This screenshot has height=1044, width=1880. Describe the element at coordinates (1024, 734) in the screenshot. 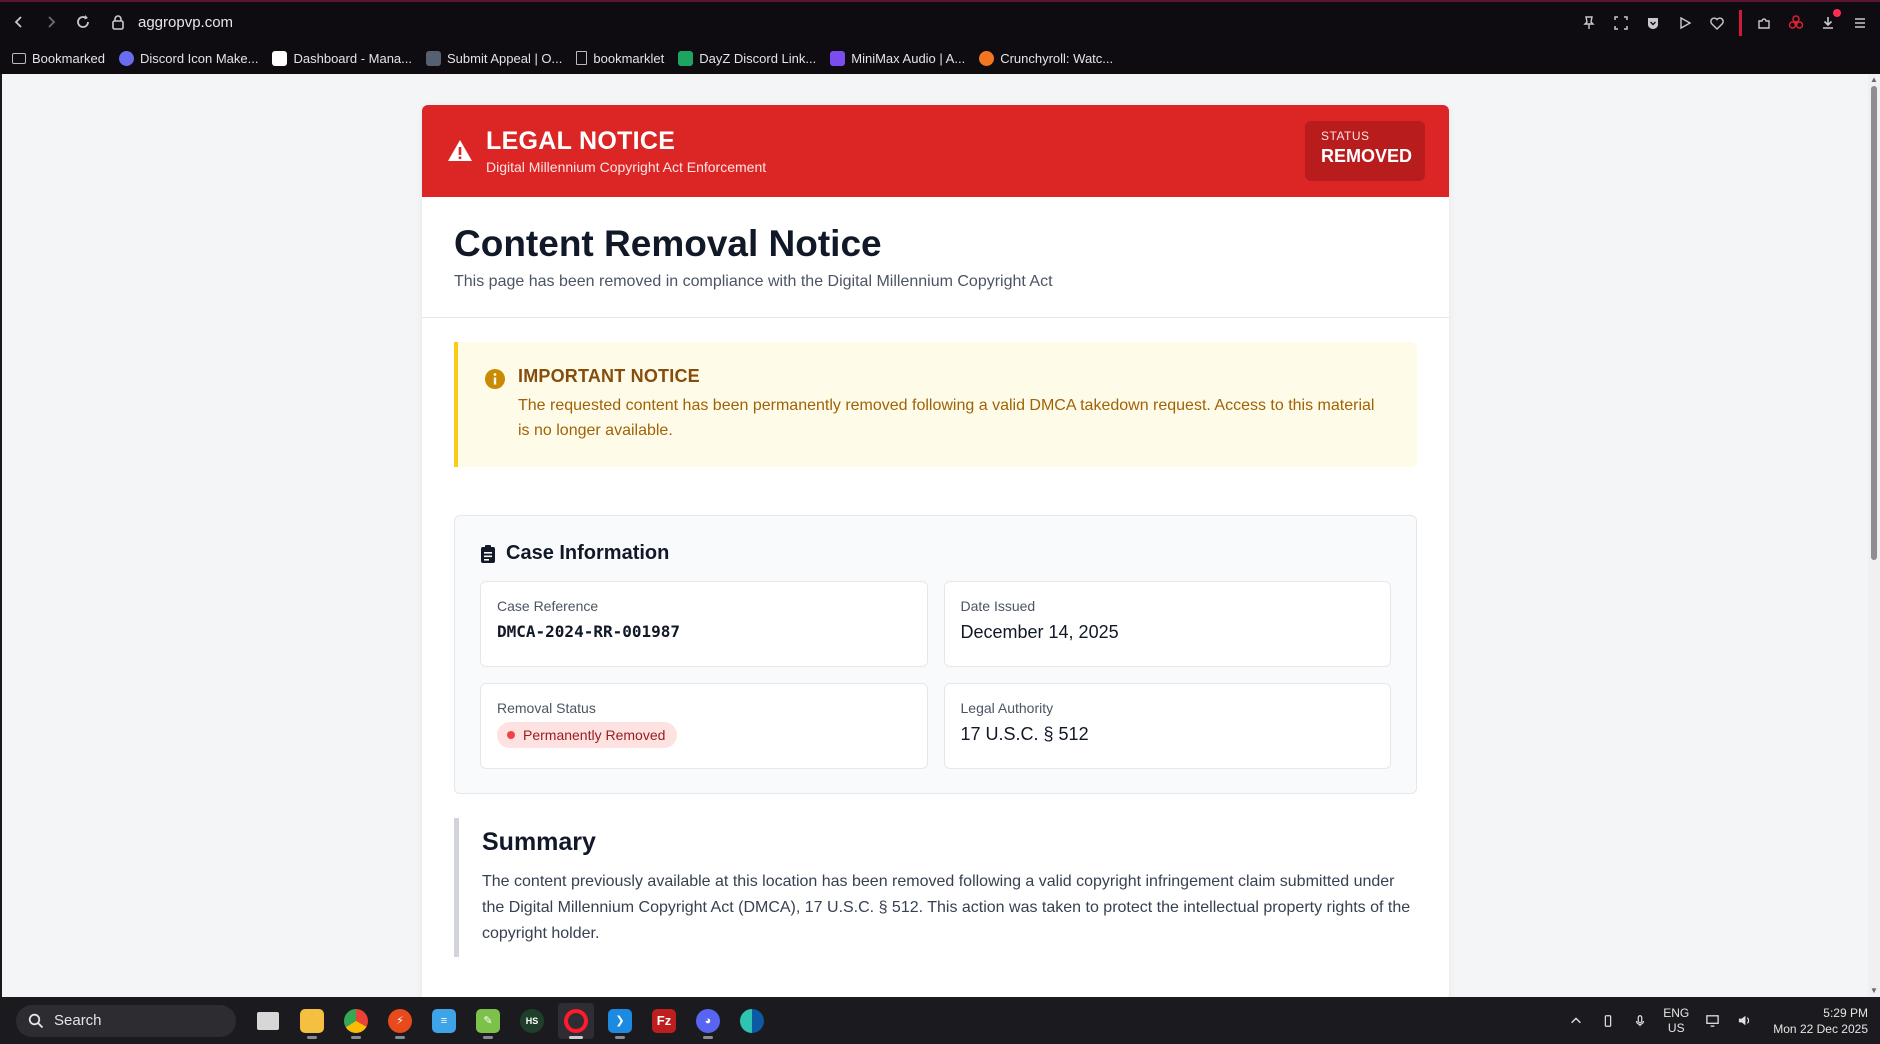

I see `legal-authority-value: 17 U.S.C. § 512` at that location.